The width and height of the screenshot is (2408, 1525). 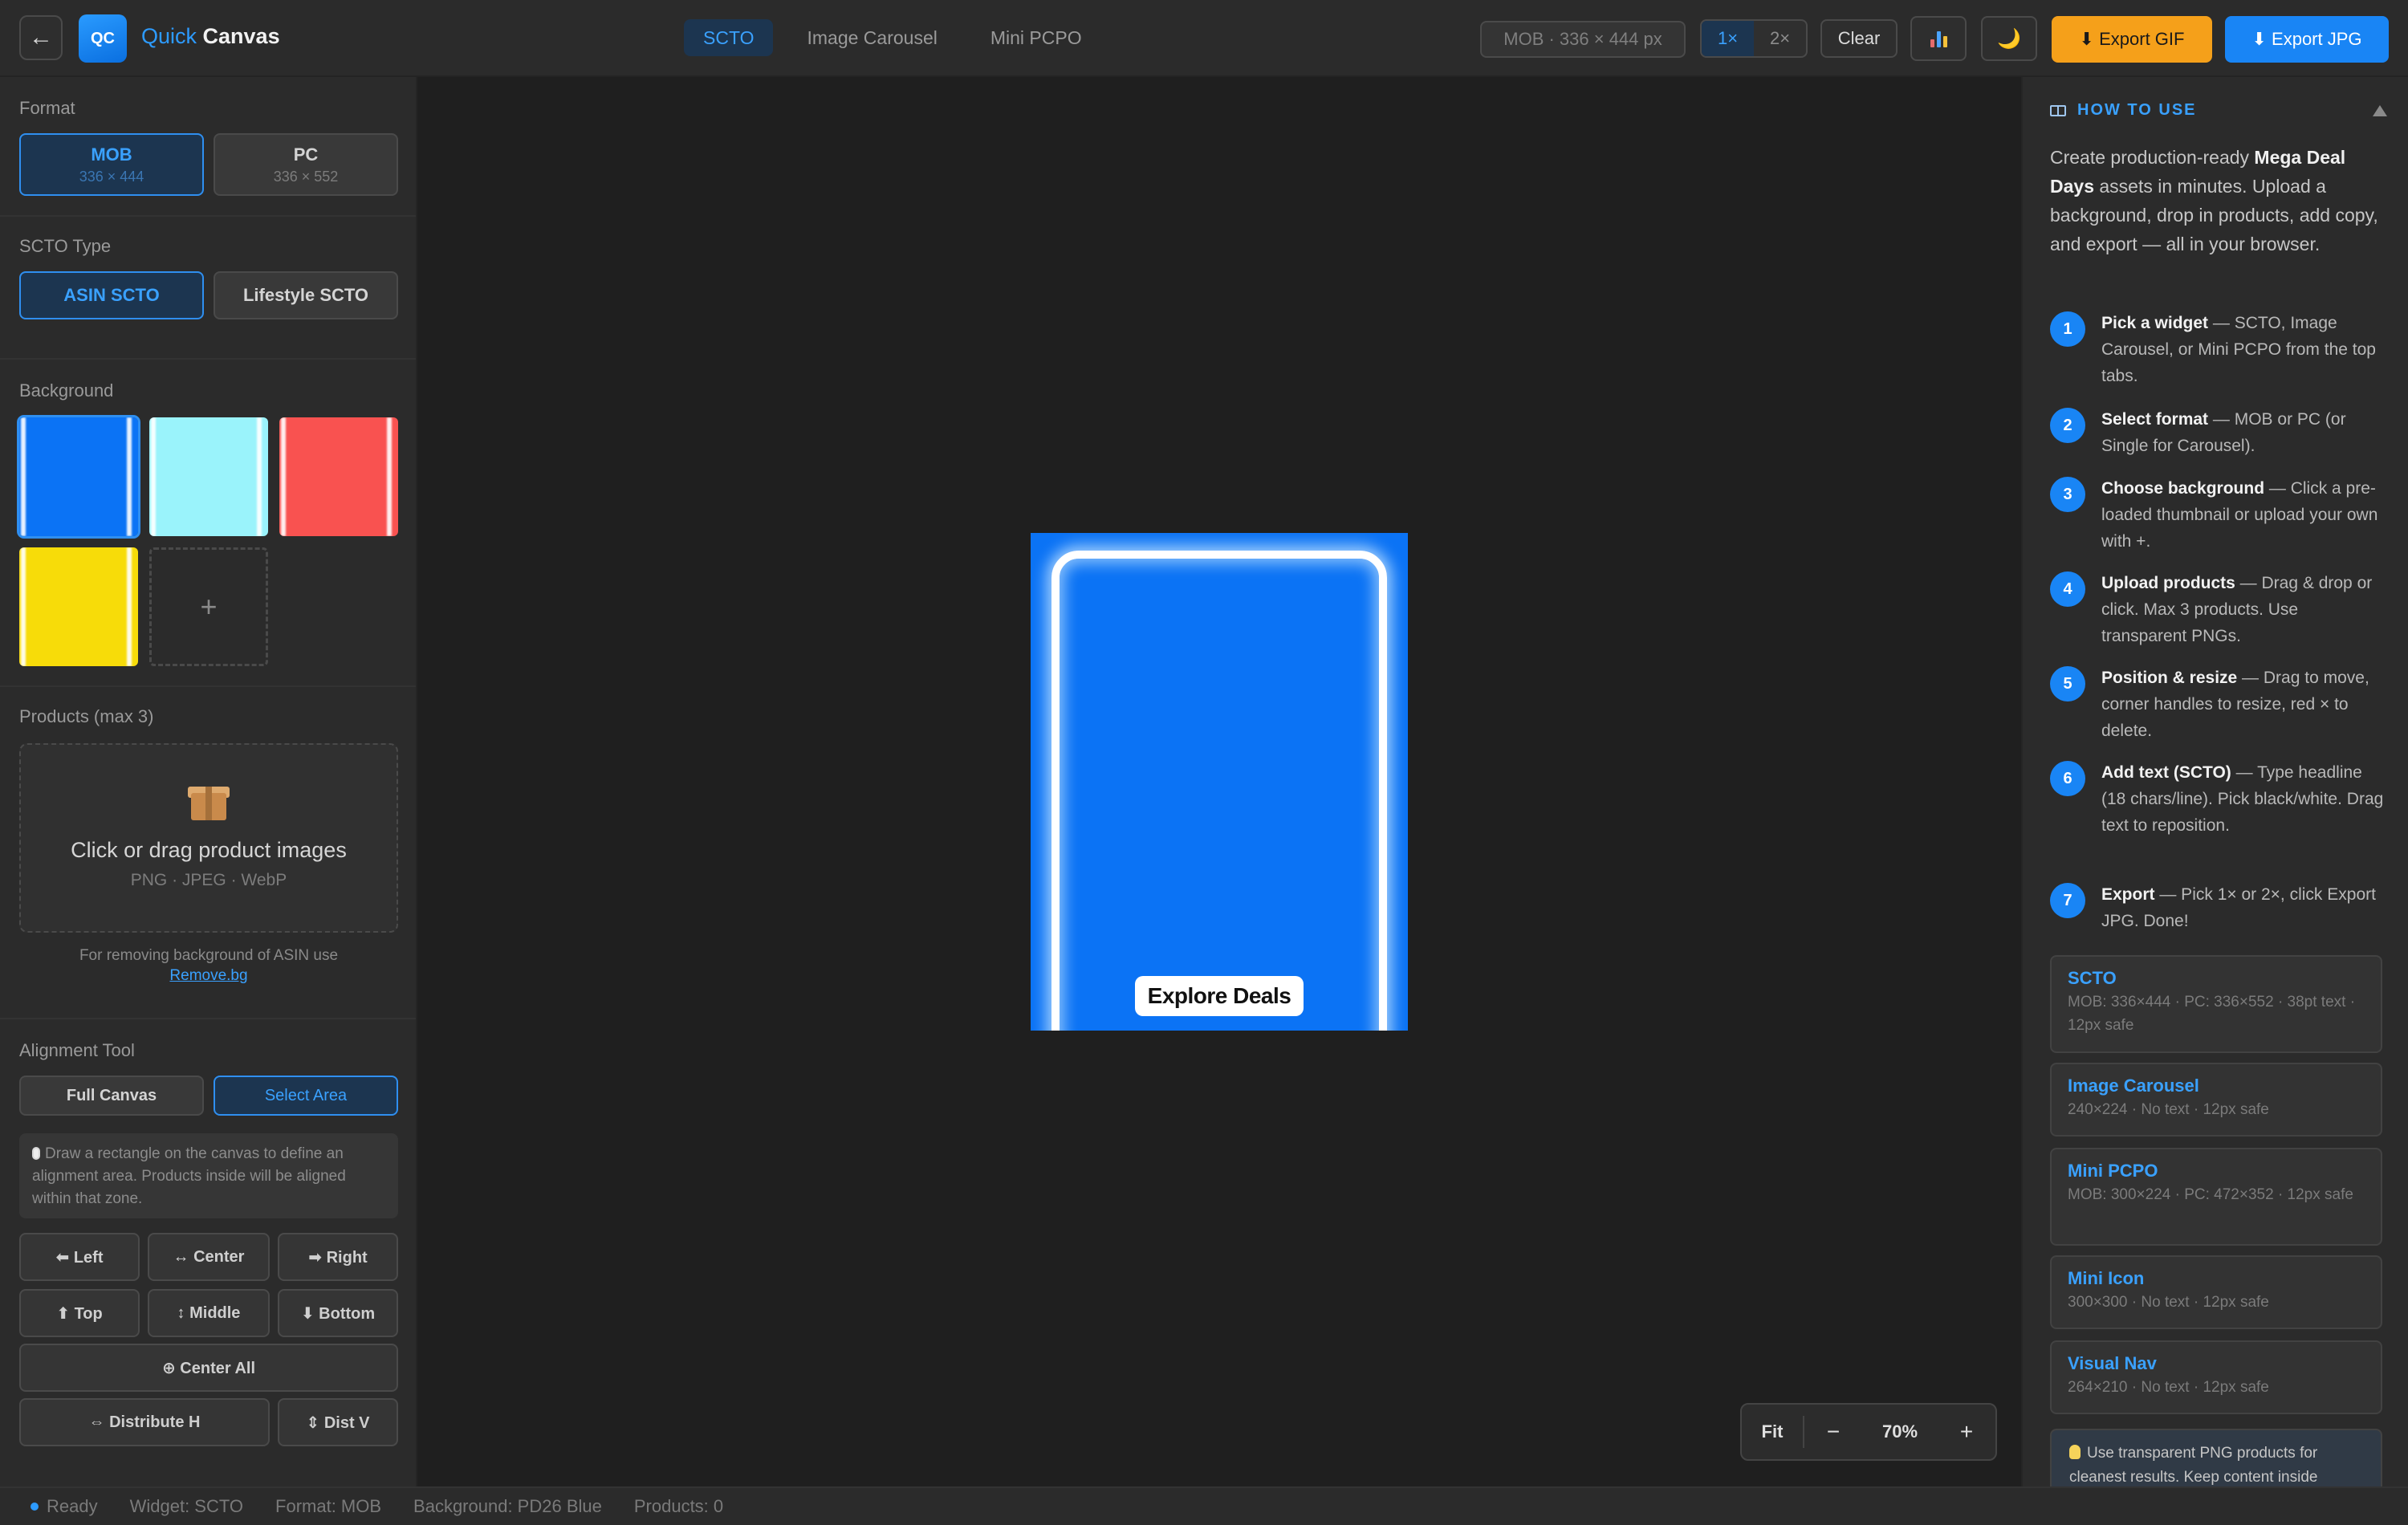 What do you see at coordinates (86, 716) in the screenshot?
I see `products-section-label: Products (max 3)` at bounding box center [86, 716].